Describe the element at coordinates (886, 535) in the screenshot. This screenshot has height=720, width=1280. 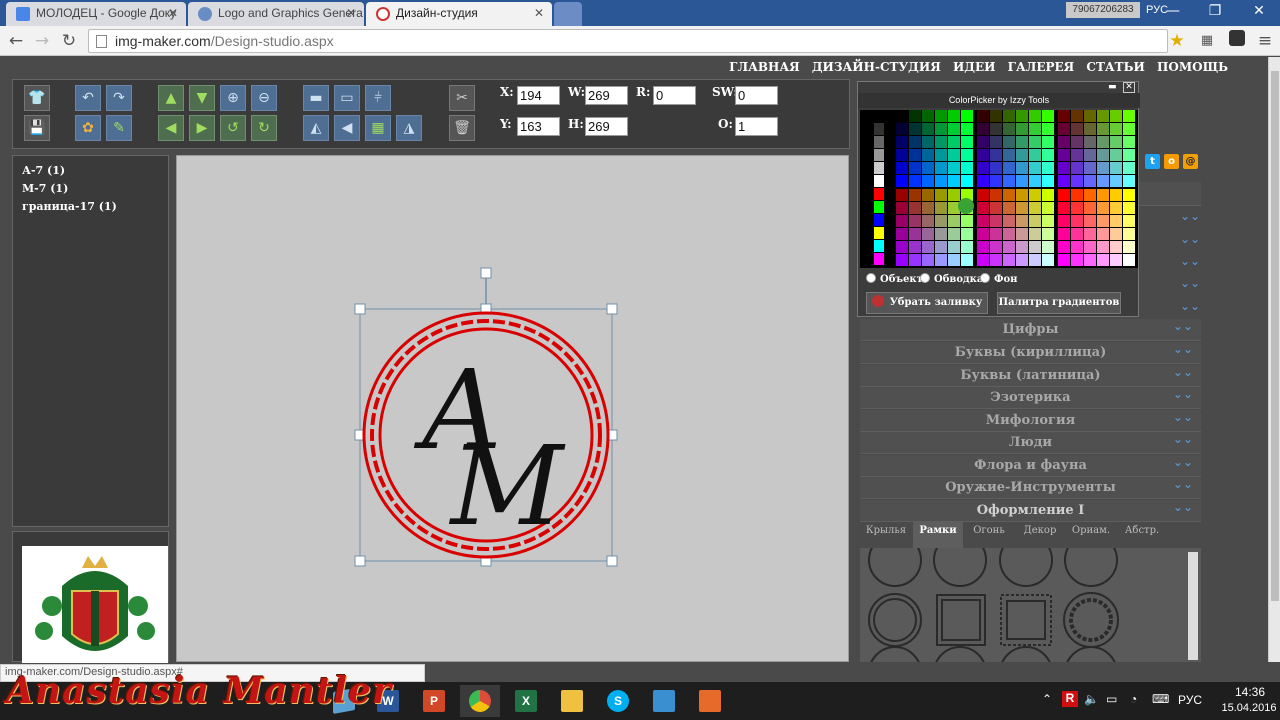
I see `subtab-wings: Крылья` at that location.